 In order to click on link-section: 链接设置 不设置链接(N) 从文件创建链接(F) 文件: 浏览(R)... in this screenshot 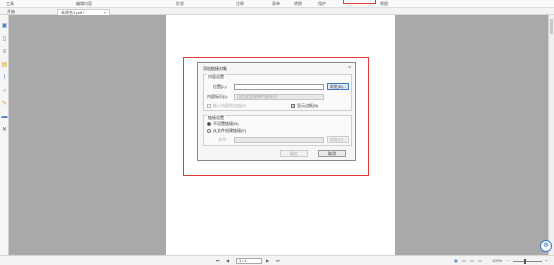, I will do `click(277, 130)`.